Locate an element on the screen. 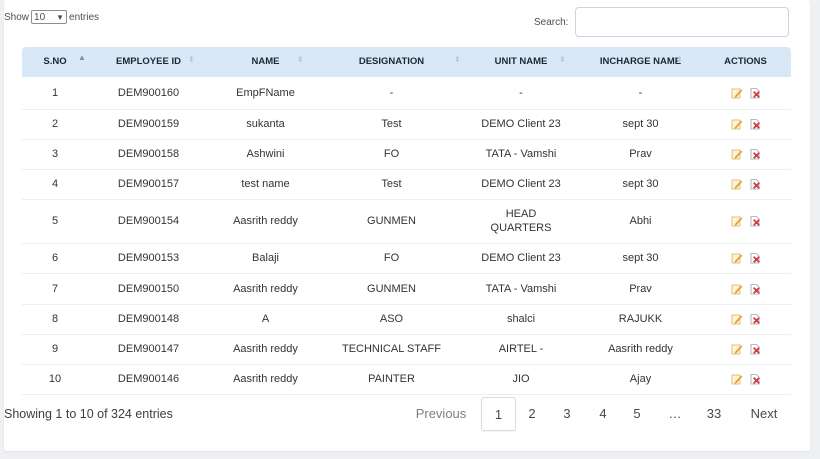  page-button-2: 2 is located at coordinates (532, 414).